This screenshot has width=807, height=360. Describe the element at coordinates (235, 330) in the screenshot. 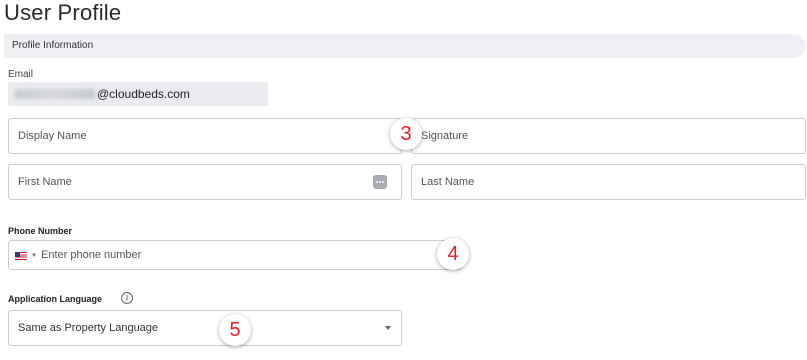

I see `step-badge-5: 5` at that location.